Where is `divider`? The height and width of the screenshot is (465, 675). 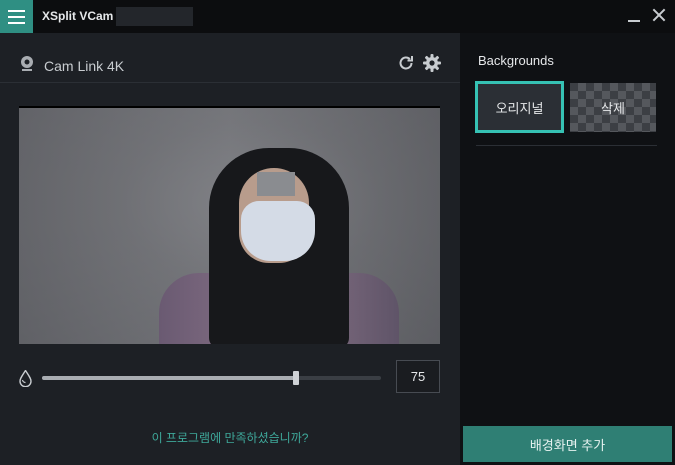 divider is located at coordinates (566, 145).